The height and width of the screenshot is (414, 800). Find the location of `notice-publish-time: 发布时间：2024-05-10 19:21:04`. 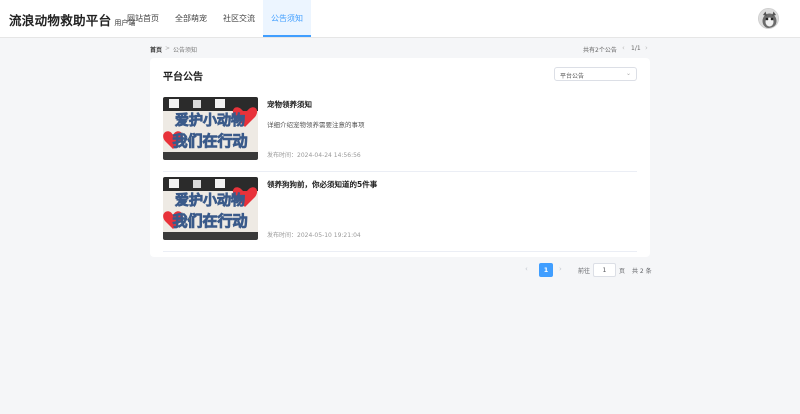

notice-publish-time: 发布时间：2024-05-10 19:21:04 is located at coordinates (314, 235).